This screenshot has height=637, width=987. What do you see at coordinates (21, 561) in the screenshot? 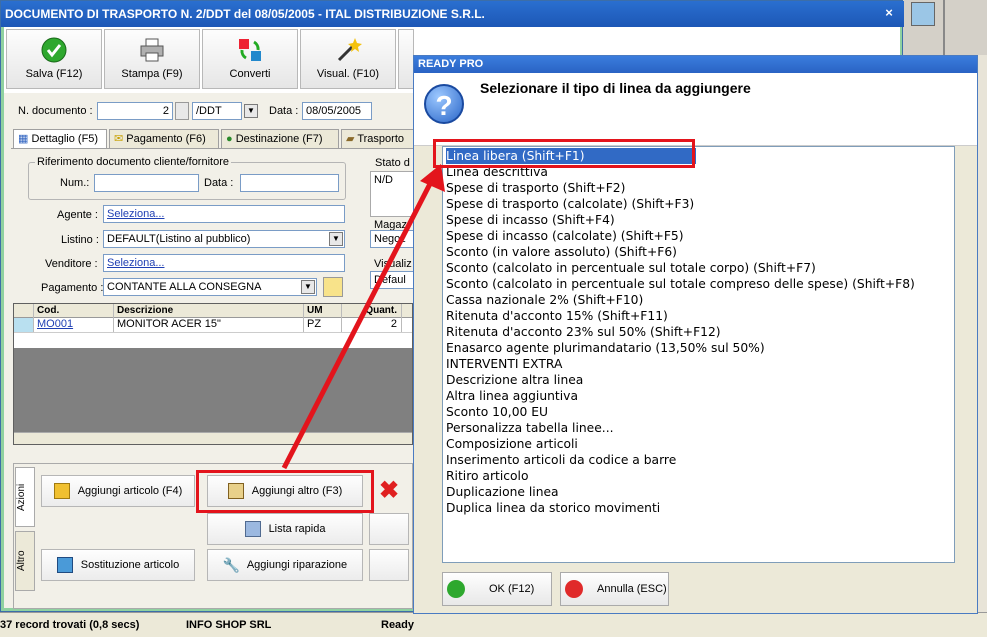
I see `tab-altro-label: Altro` at bounding box center [21, 561].